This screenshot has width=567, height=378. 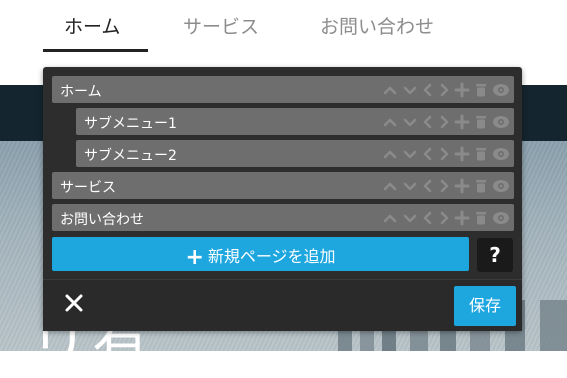 What do you see at coordinates (130, 156) in the screenshot?
I see `menu-item-label: サブメニュー2` at bounding box center [130, 156].